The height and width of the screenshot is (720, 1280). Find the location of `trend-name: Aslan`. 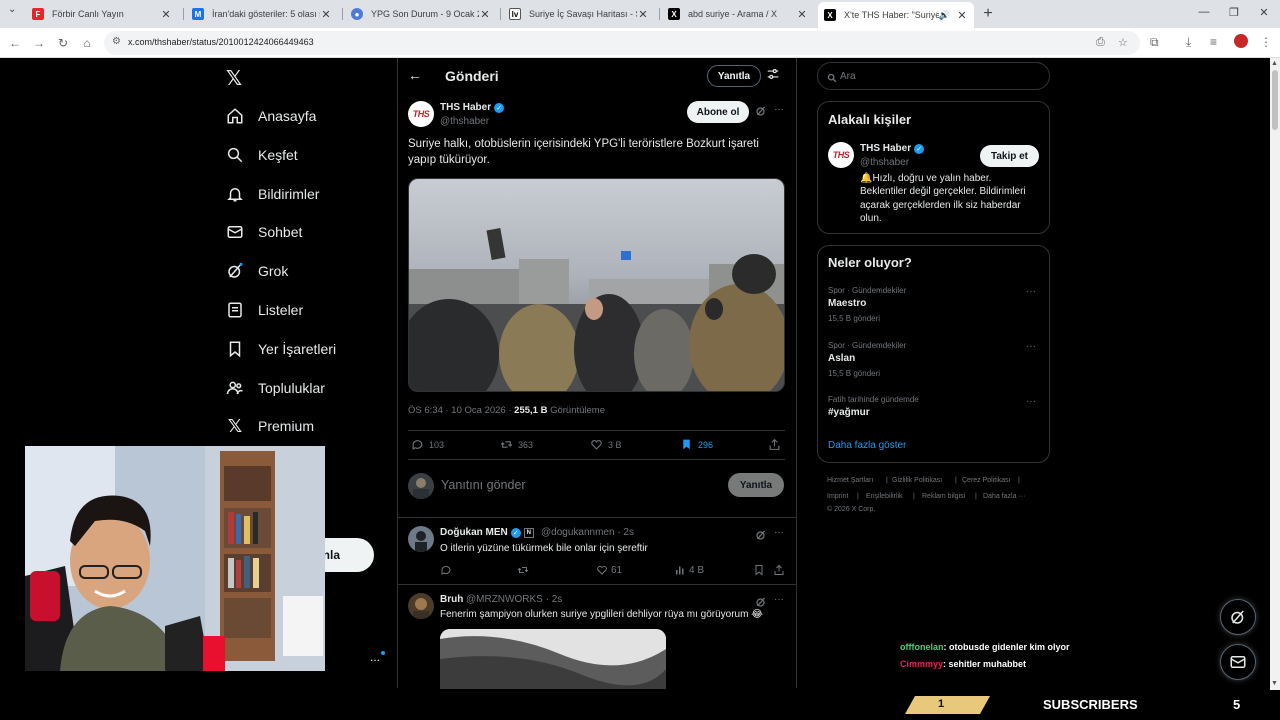

trend-name: Aslan is located at coordinates (841, 358).